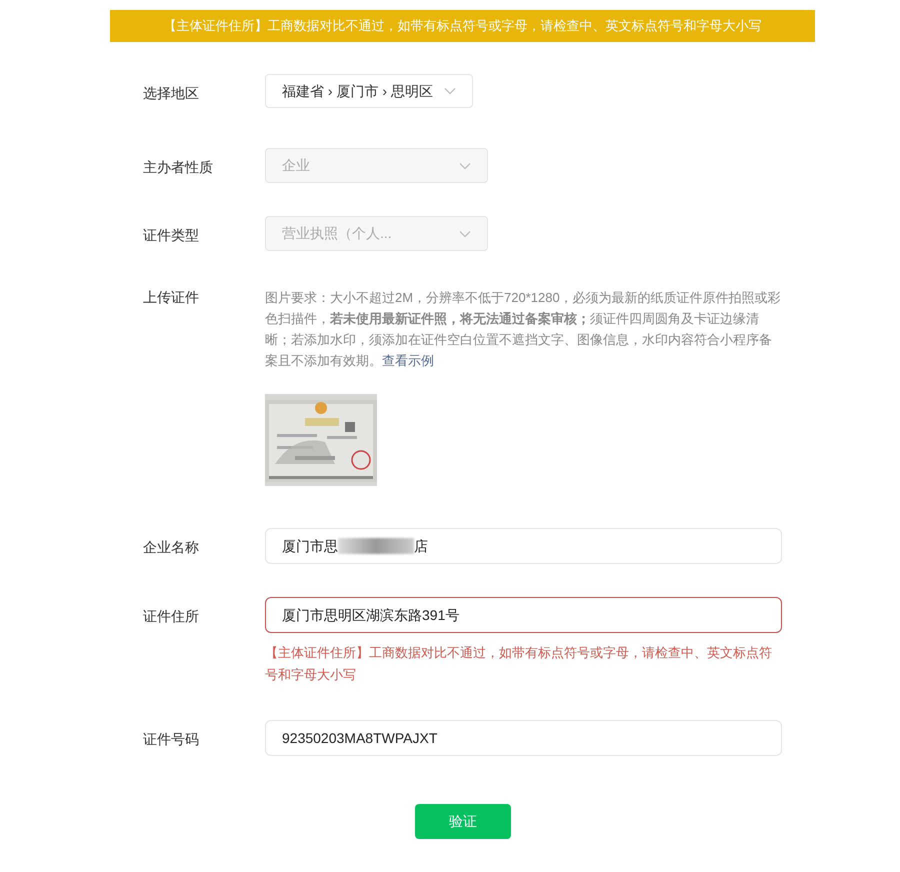 The image size is (900, 872). I want to click on text-field: 厦门市思明区湖滨东路391号, so click(523, 615).